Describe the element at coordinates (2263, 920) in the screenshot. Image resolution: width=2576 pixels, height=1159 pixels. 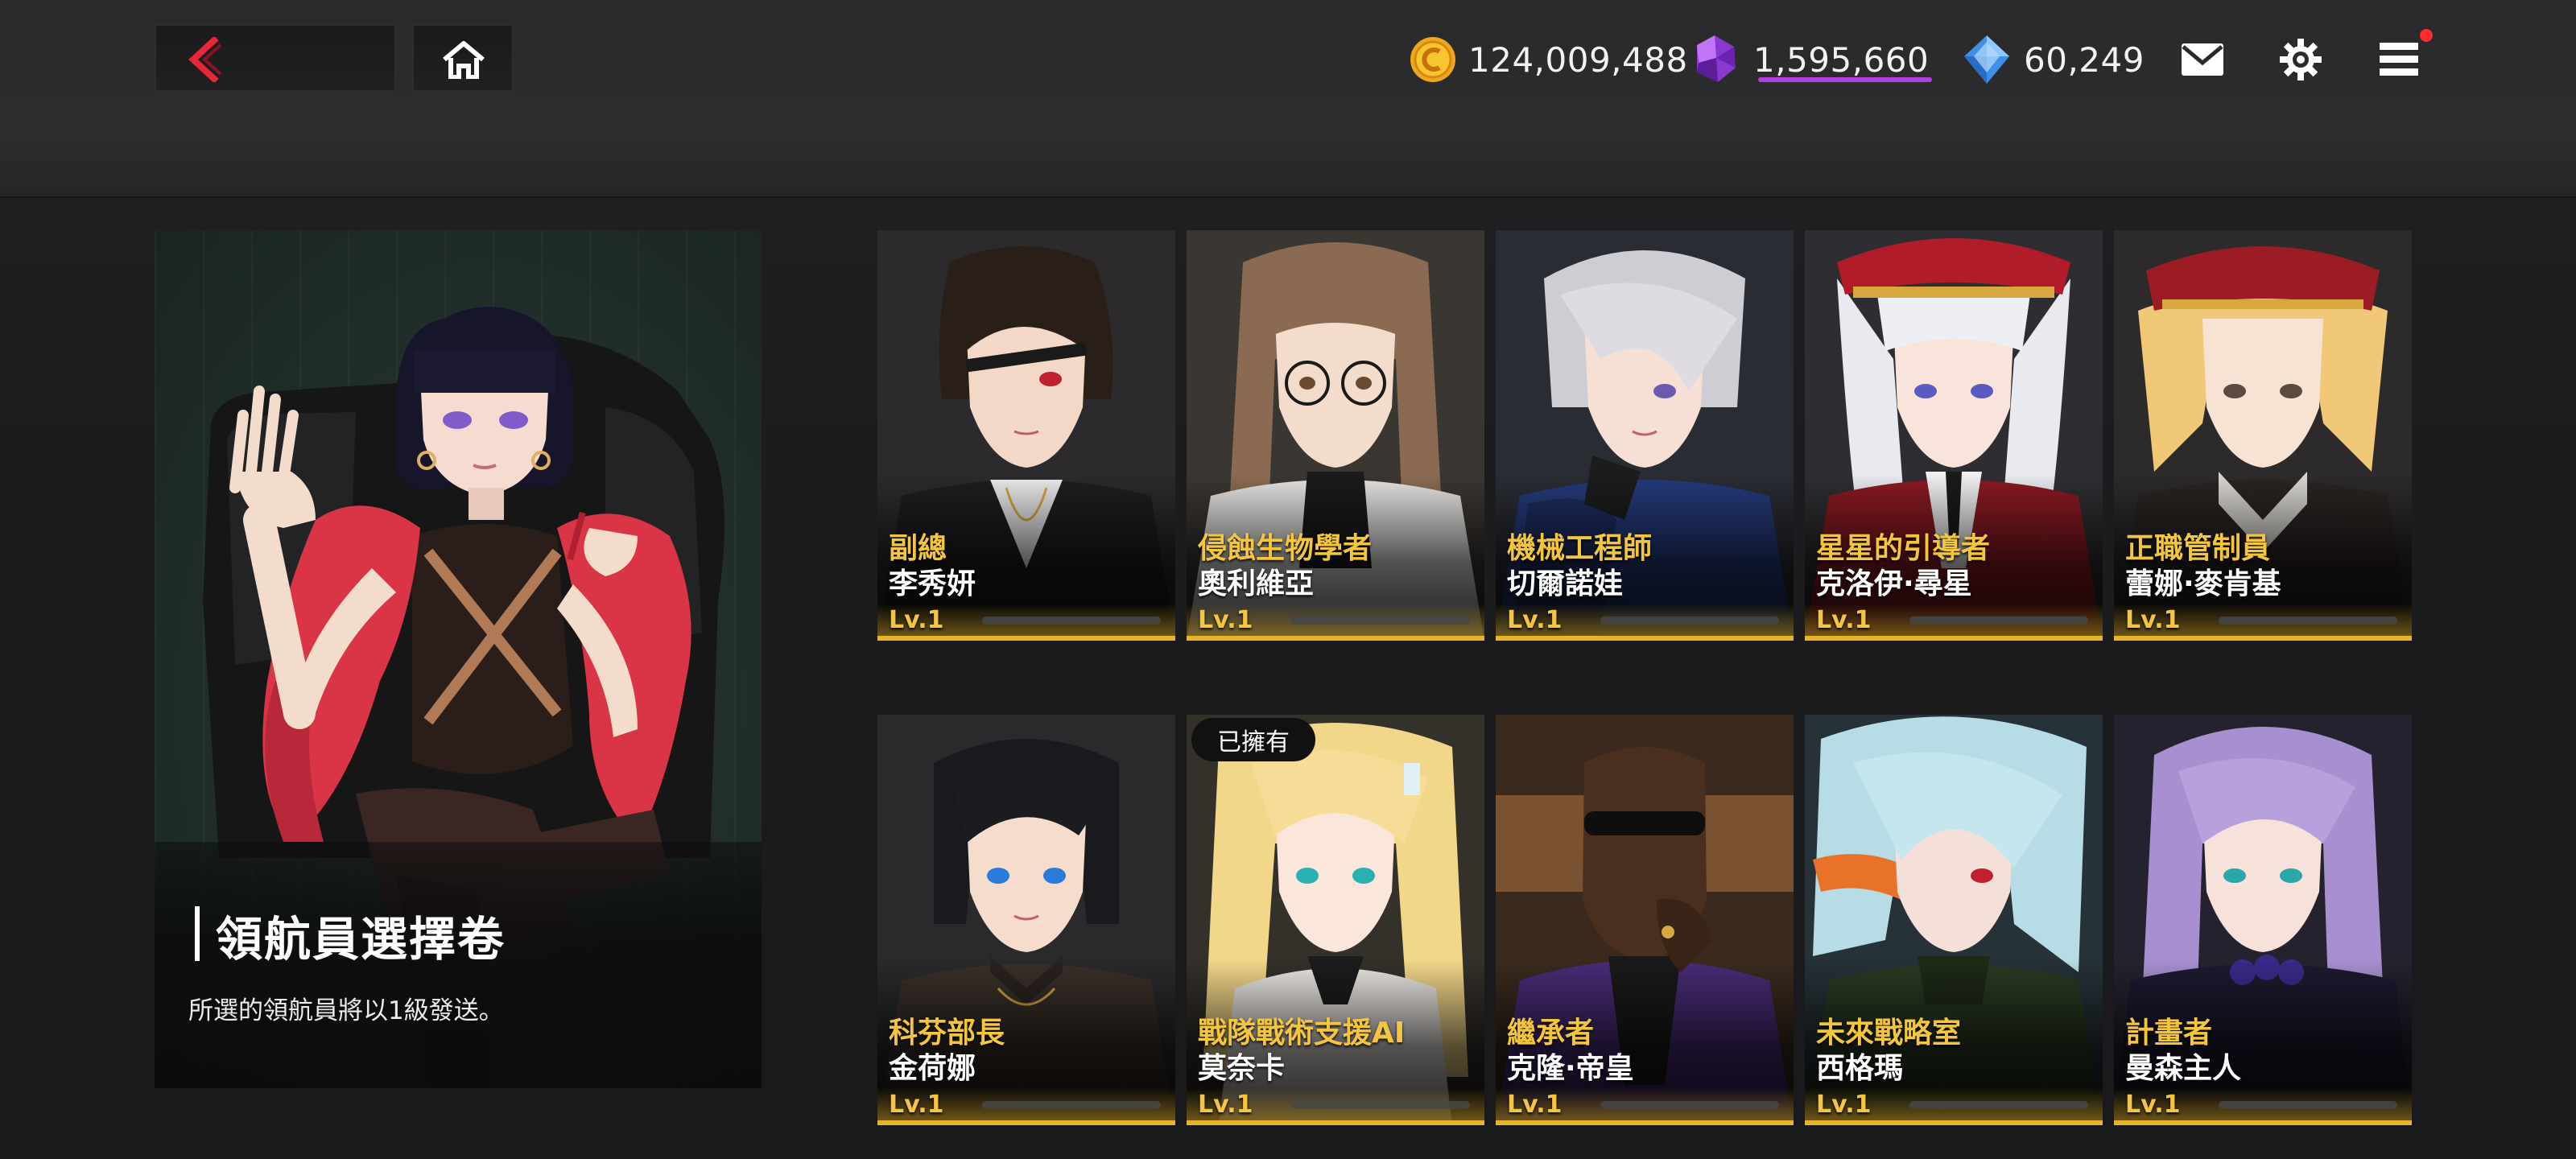
I see `character-card: 計畫者 曼森主人 Lv.1` at that location.